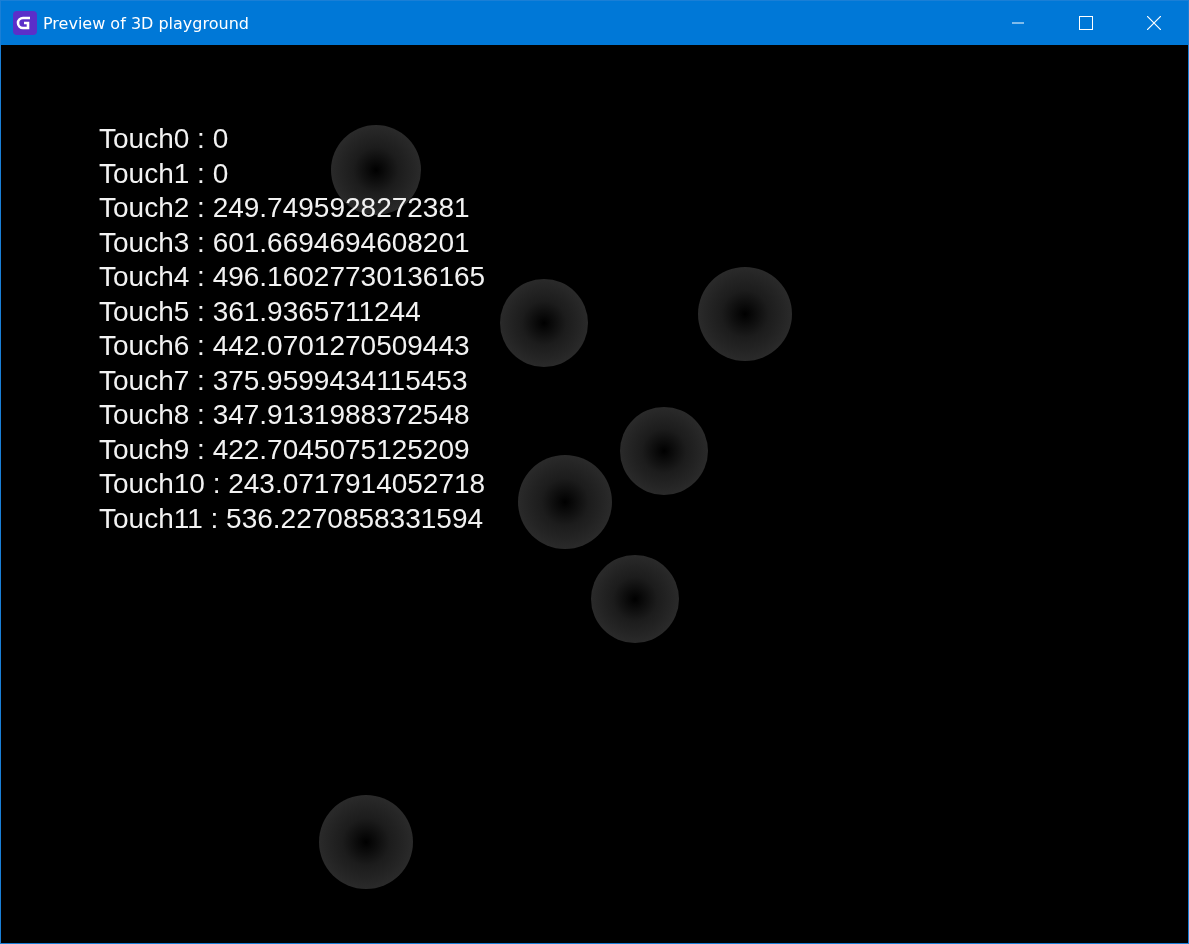 This screenshot has height=944, width=1189. I want to click on touch-reading: Touch0 : 0, so click(164, 139).